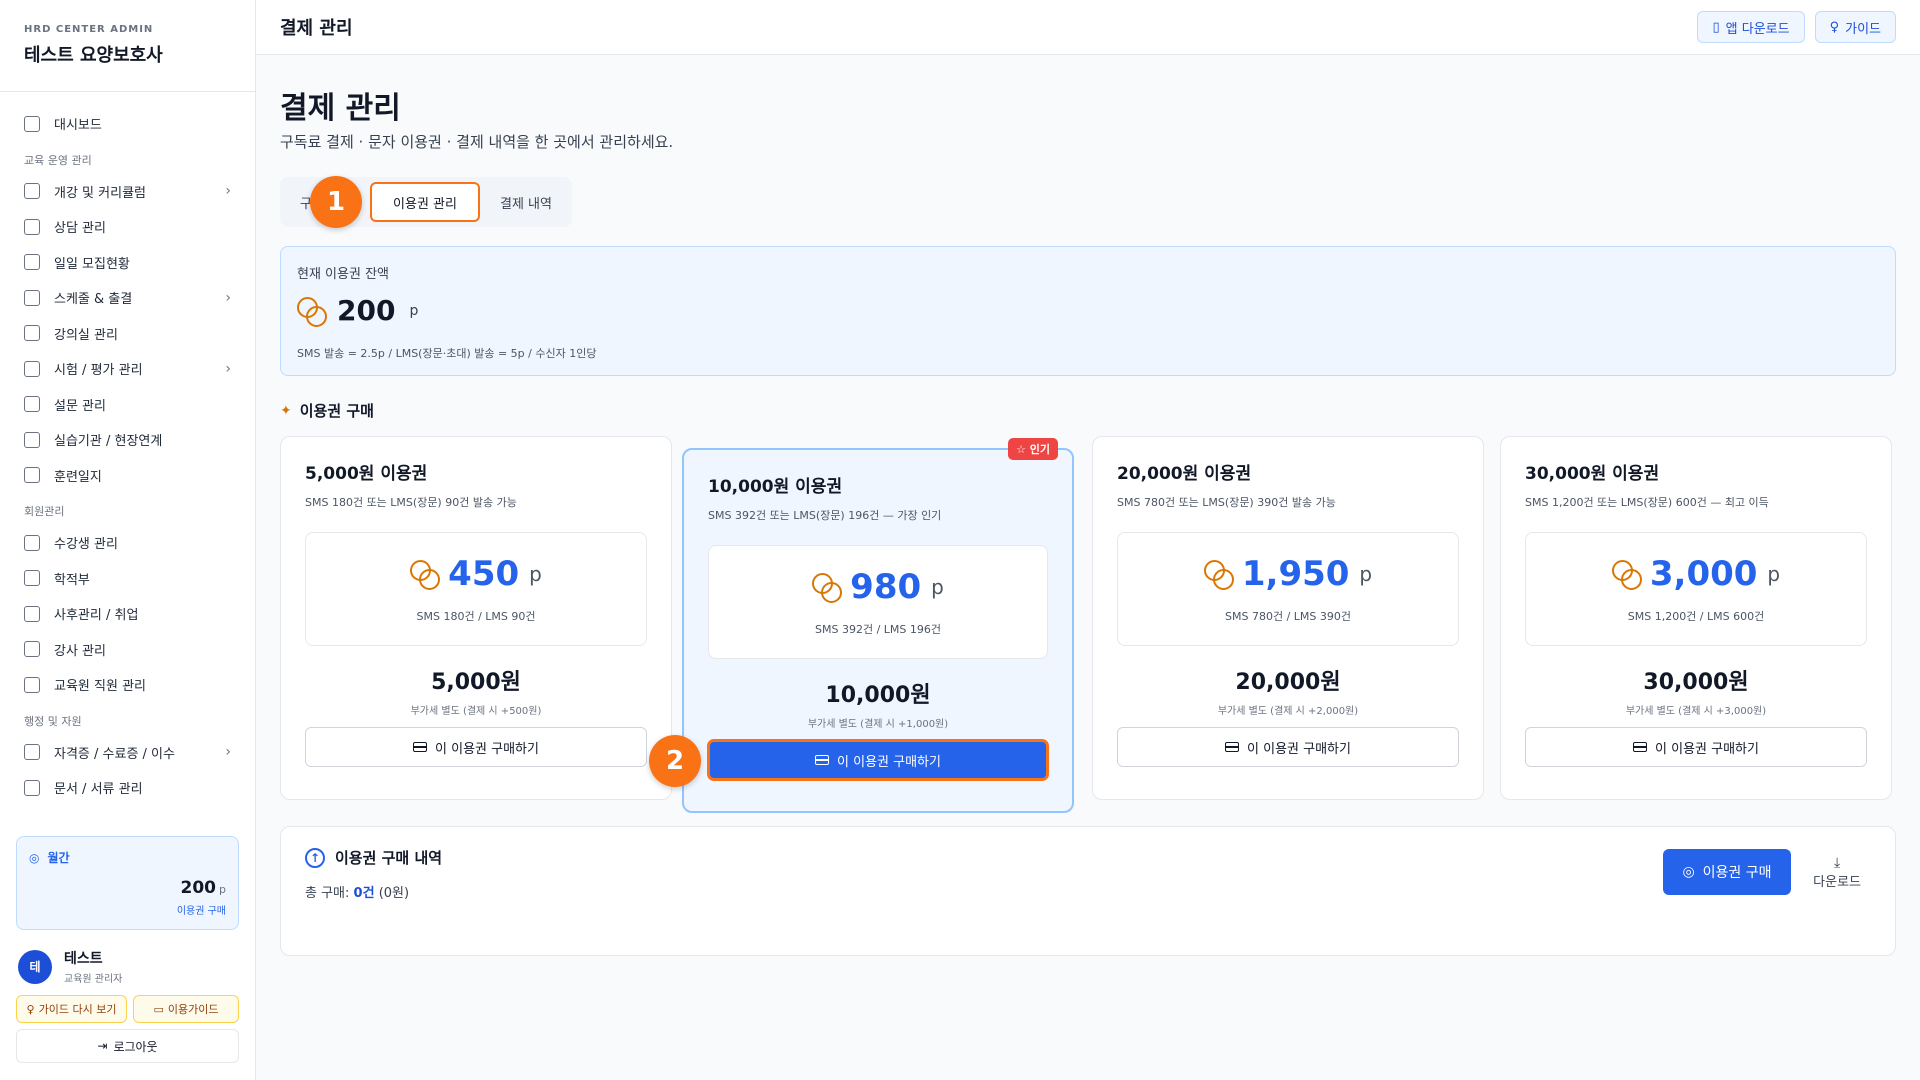 Image resolution: width=1920 pixels, height=1080 pixels. I want to click on sidebar-item: 상담 관리, so click(127, 227).